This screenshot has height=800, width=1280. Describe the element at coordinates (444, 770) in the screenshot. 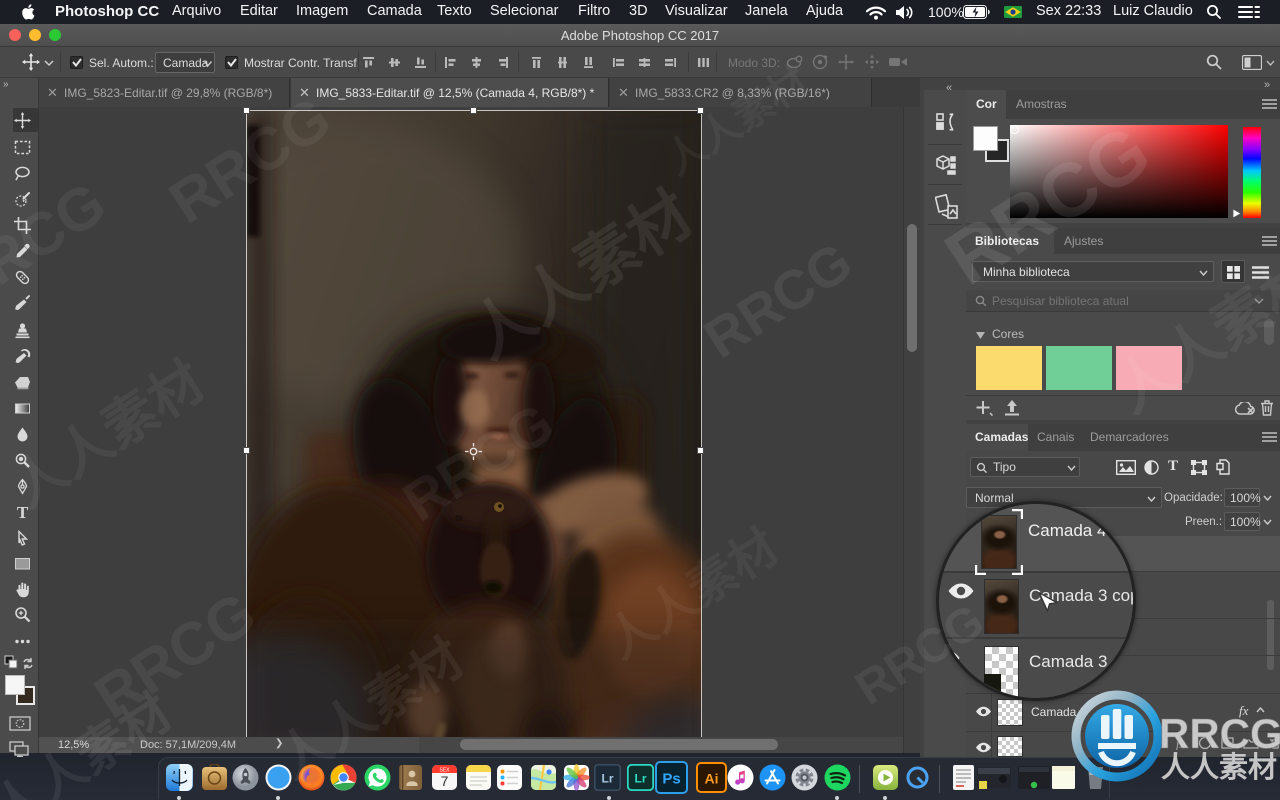

I see `svg-text: SEX` at that location.